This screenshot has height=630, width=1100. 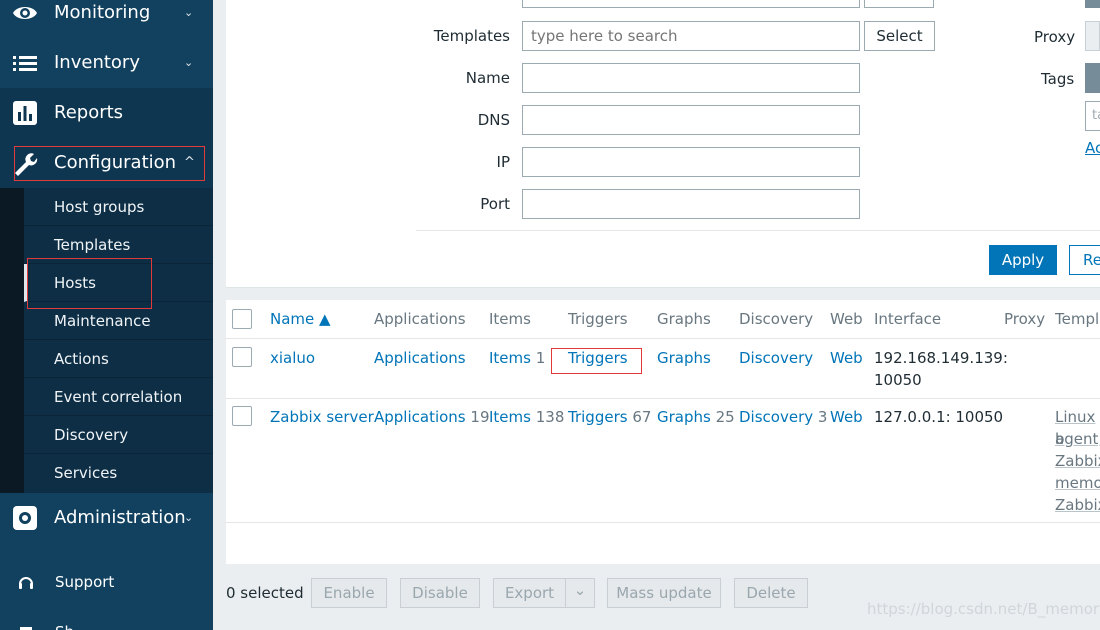 What do you see at coordinates (106, 621) in the screenshot?
I see `nav-share: Sh` at bounding box center [106, 621].